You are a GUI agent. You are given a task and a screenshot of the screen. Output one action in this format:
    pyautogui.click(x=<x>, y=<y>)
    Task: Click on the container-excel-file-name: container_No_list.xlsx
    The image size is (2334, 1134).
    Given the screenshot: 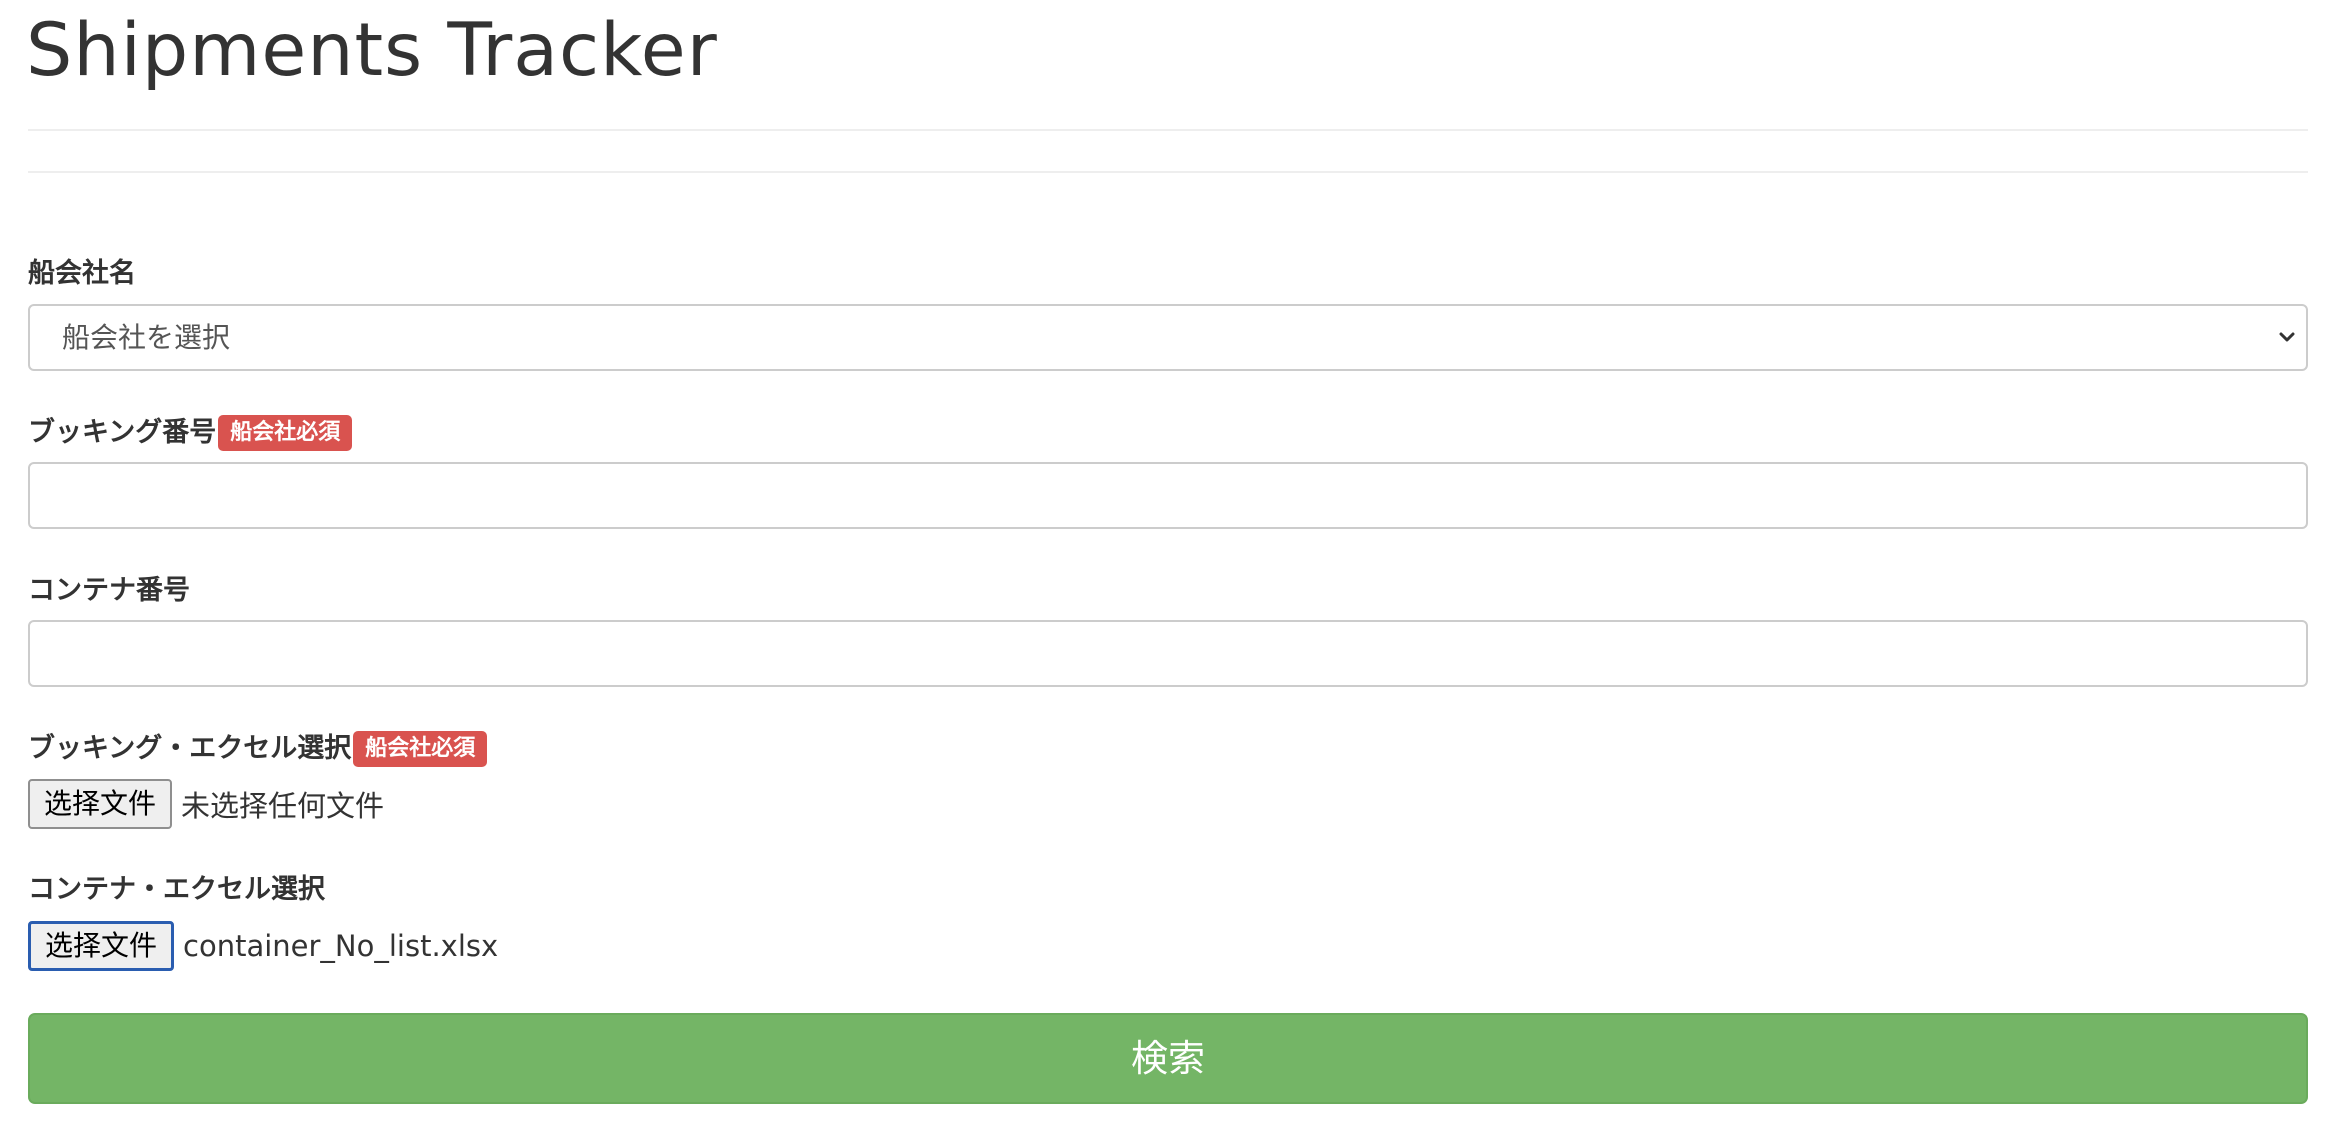 What is the action you would take?
    pyautogui.click(x=341, y=946)
    